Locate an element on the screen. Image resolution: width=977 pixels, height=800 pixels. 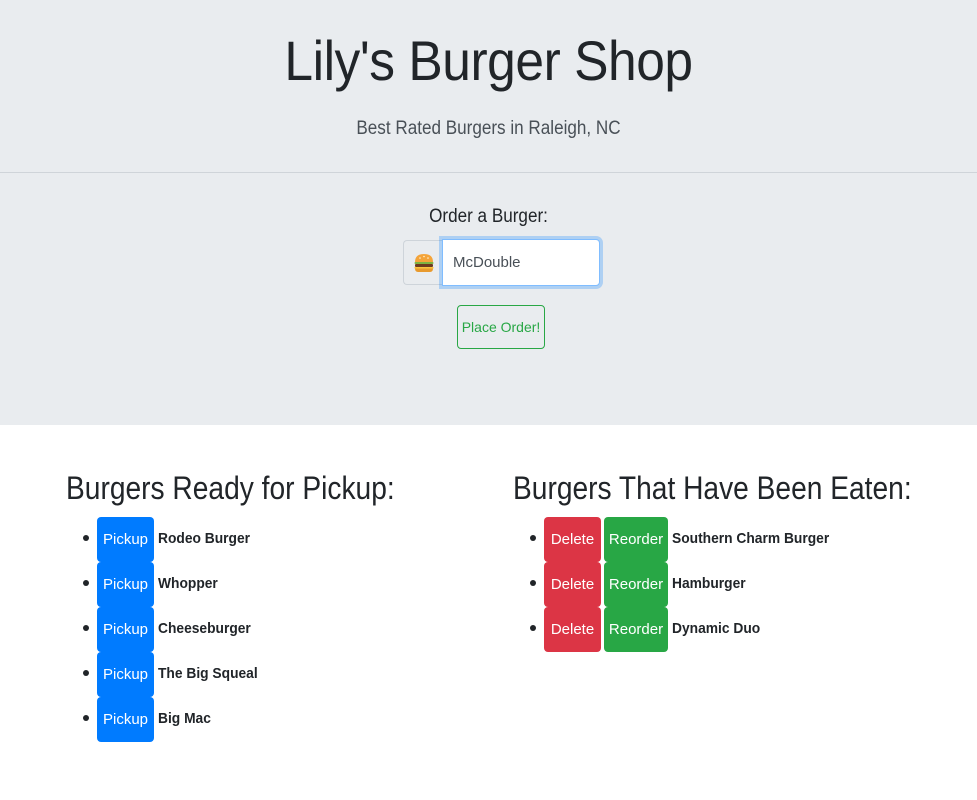
place-order-button: Place Order! is located at coordinates (501, 327).